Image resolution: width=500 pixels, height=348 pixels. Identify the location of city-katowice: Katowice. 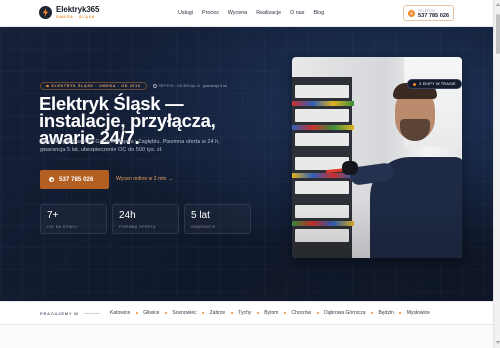
(120, 313).